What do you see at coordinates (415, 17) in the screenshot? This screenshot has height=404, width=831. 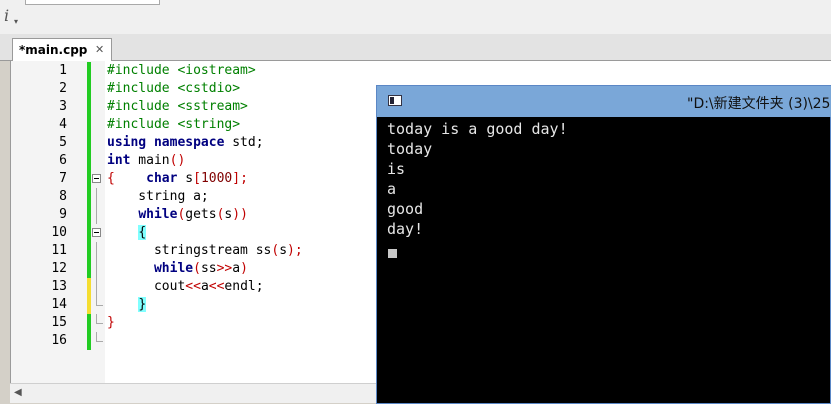 I see `toolbar: i ▾` at bounding box center [415, 17].